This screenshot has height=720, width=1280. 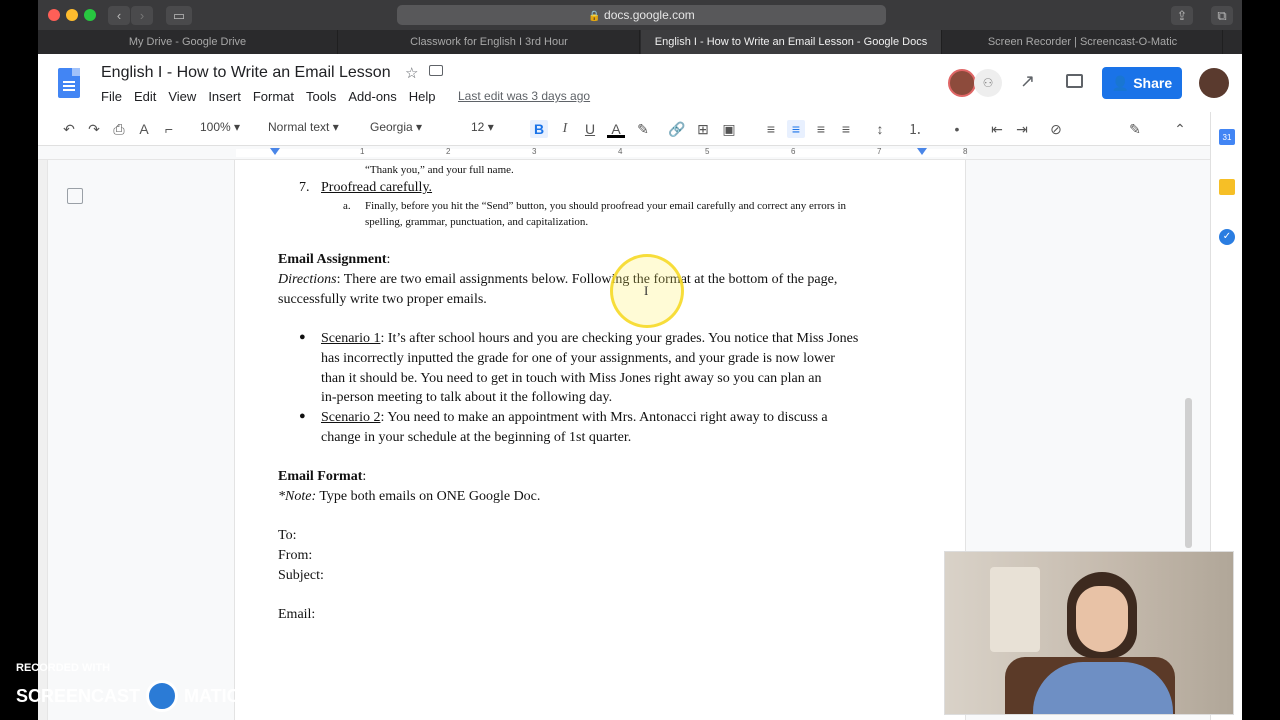 I want to click on star-icon: ☆, so click(x=411, y=73).